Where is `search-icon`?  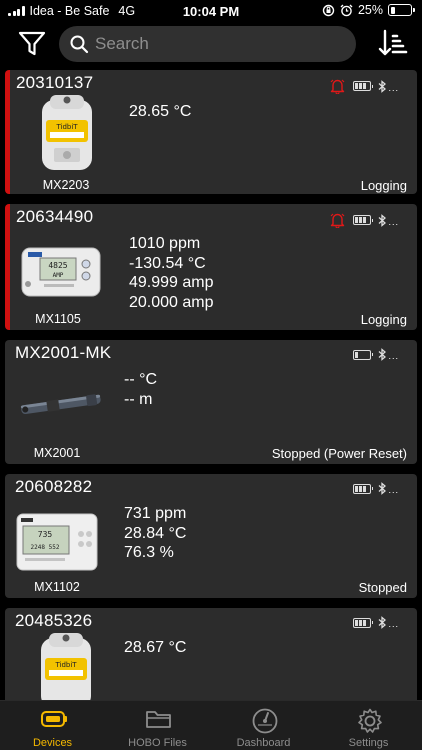 search-icon is located at coordinates (79, 44).